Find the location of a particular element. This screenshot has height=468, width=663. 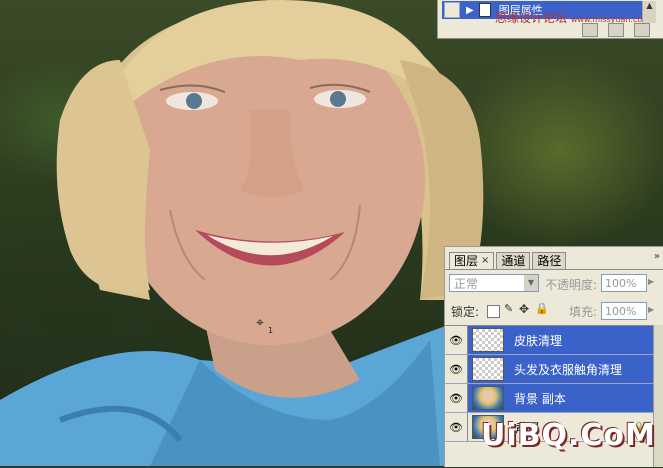

layer-name: 头发及衣服触角清理 is located at coordinates (568, 369).